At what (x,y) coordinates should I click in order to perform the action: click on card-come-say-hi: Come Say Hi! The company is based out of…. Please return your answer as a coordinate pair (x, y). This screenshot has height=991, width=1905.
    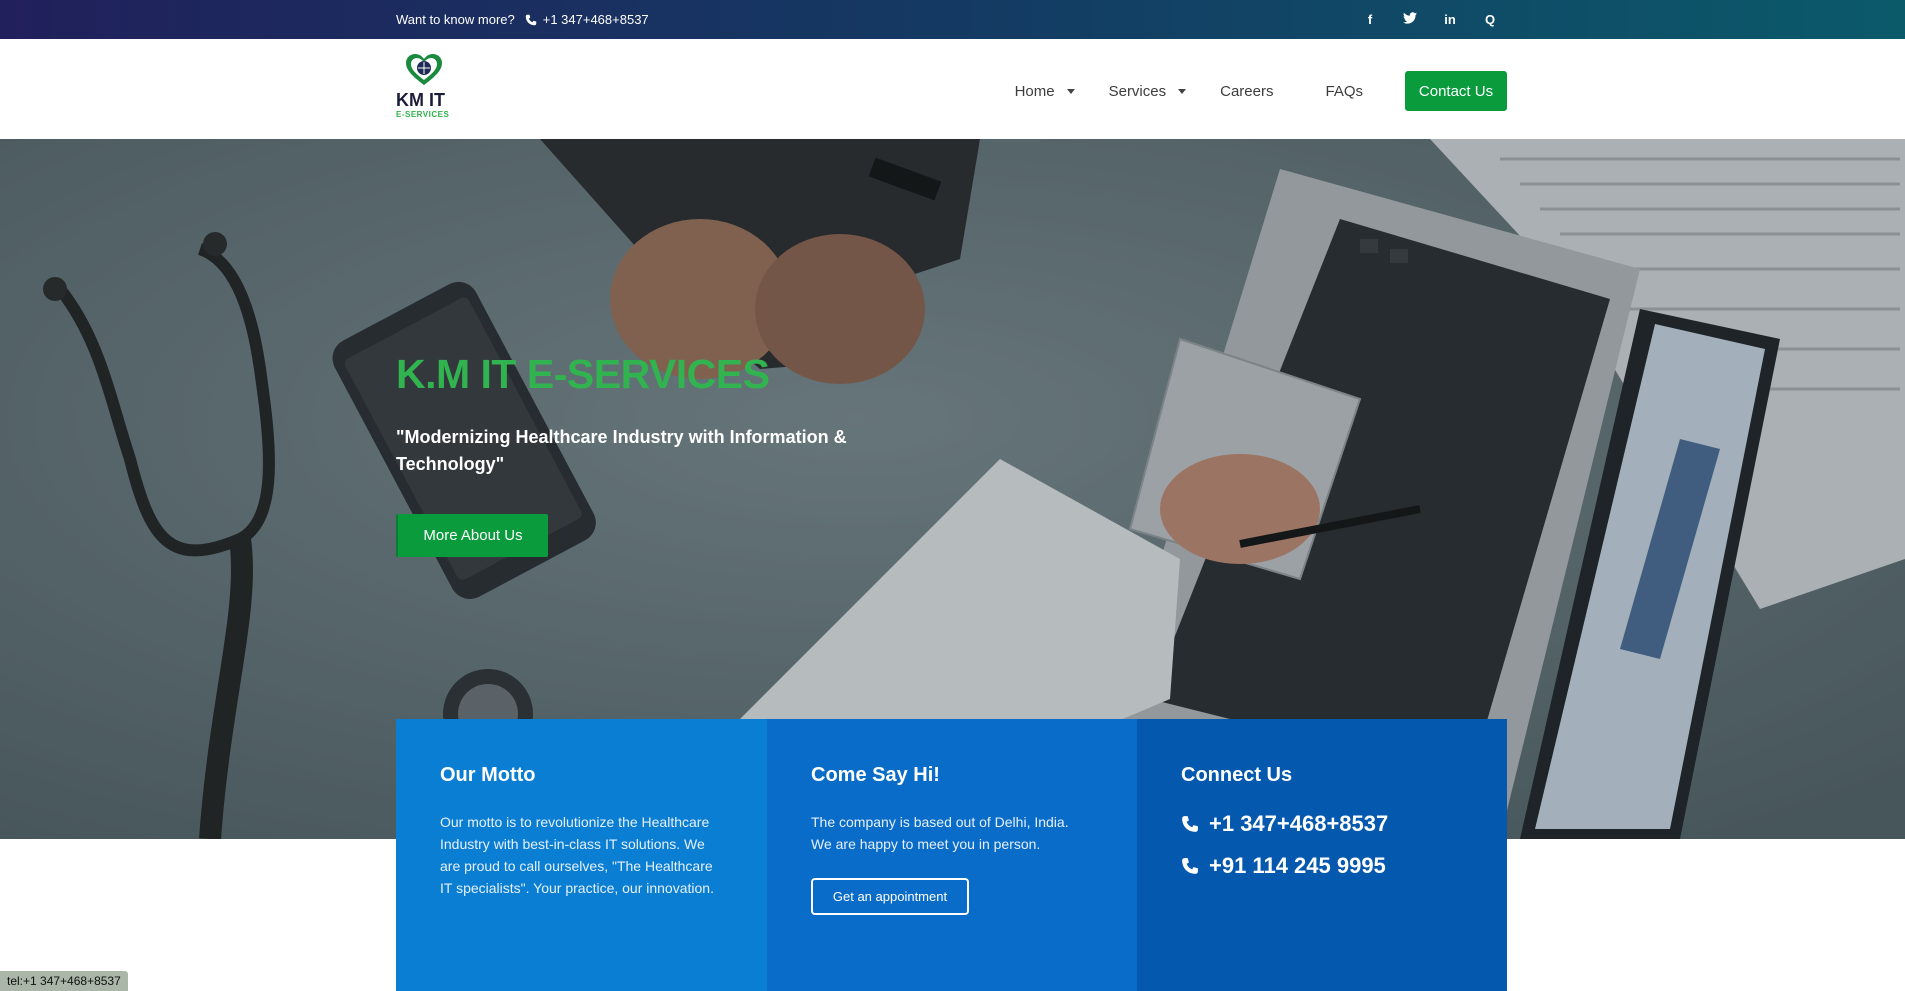
    Looking at the image, I should click on (952, 855).